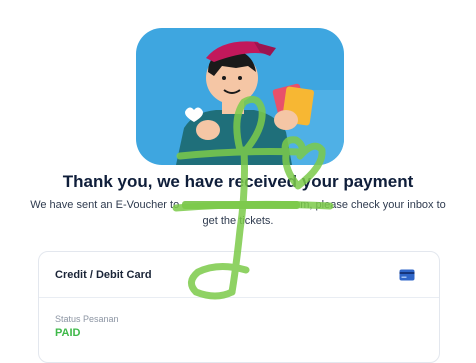 The image size is (476, 363). Describe the element at coordinates (407, 275) in the screenshot. I see `credit-card-icon` at that location.